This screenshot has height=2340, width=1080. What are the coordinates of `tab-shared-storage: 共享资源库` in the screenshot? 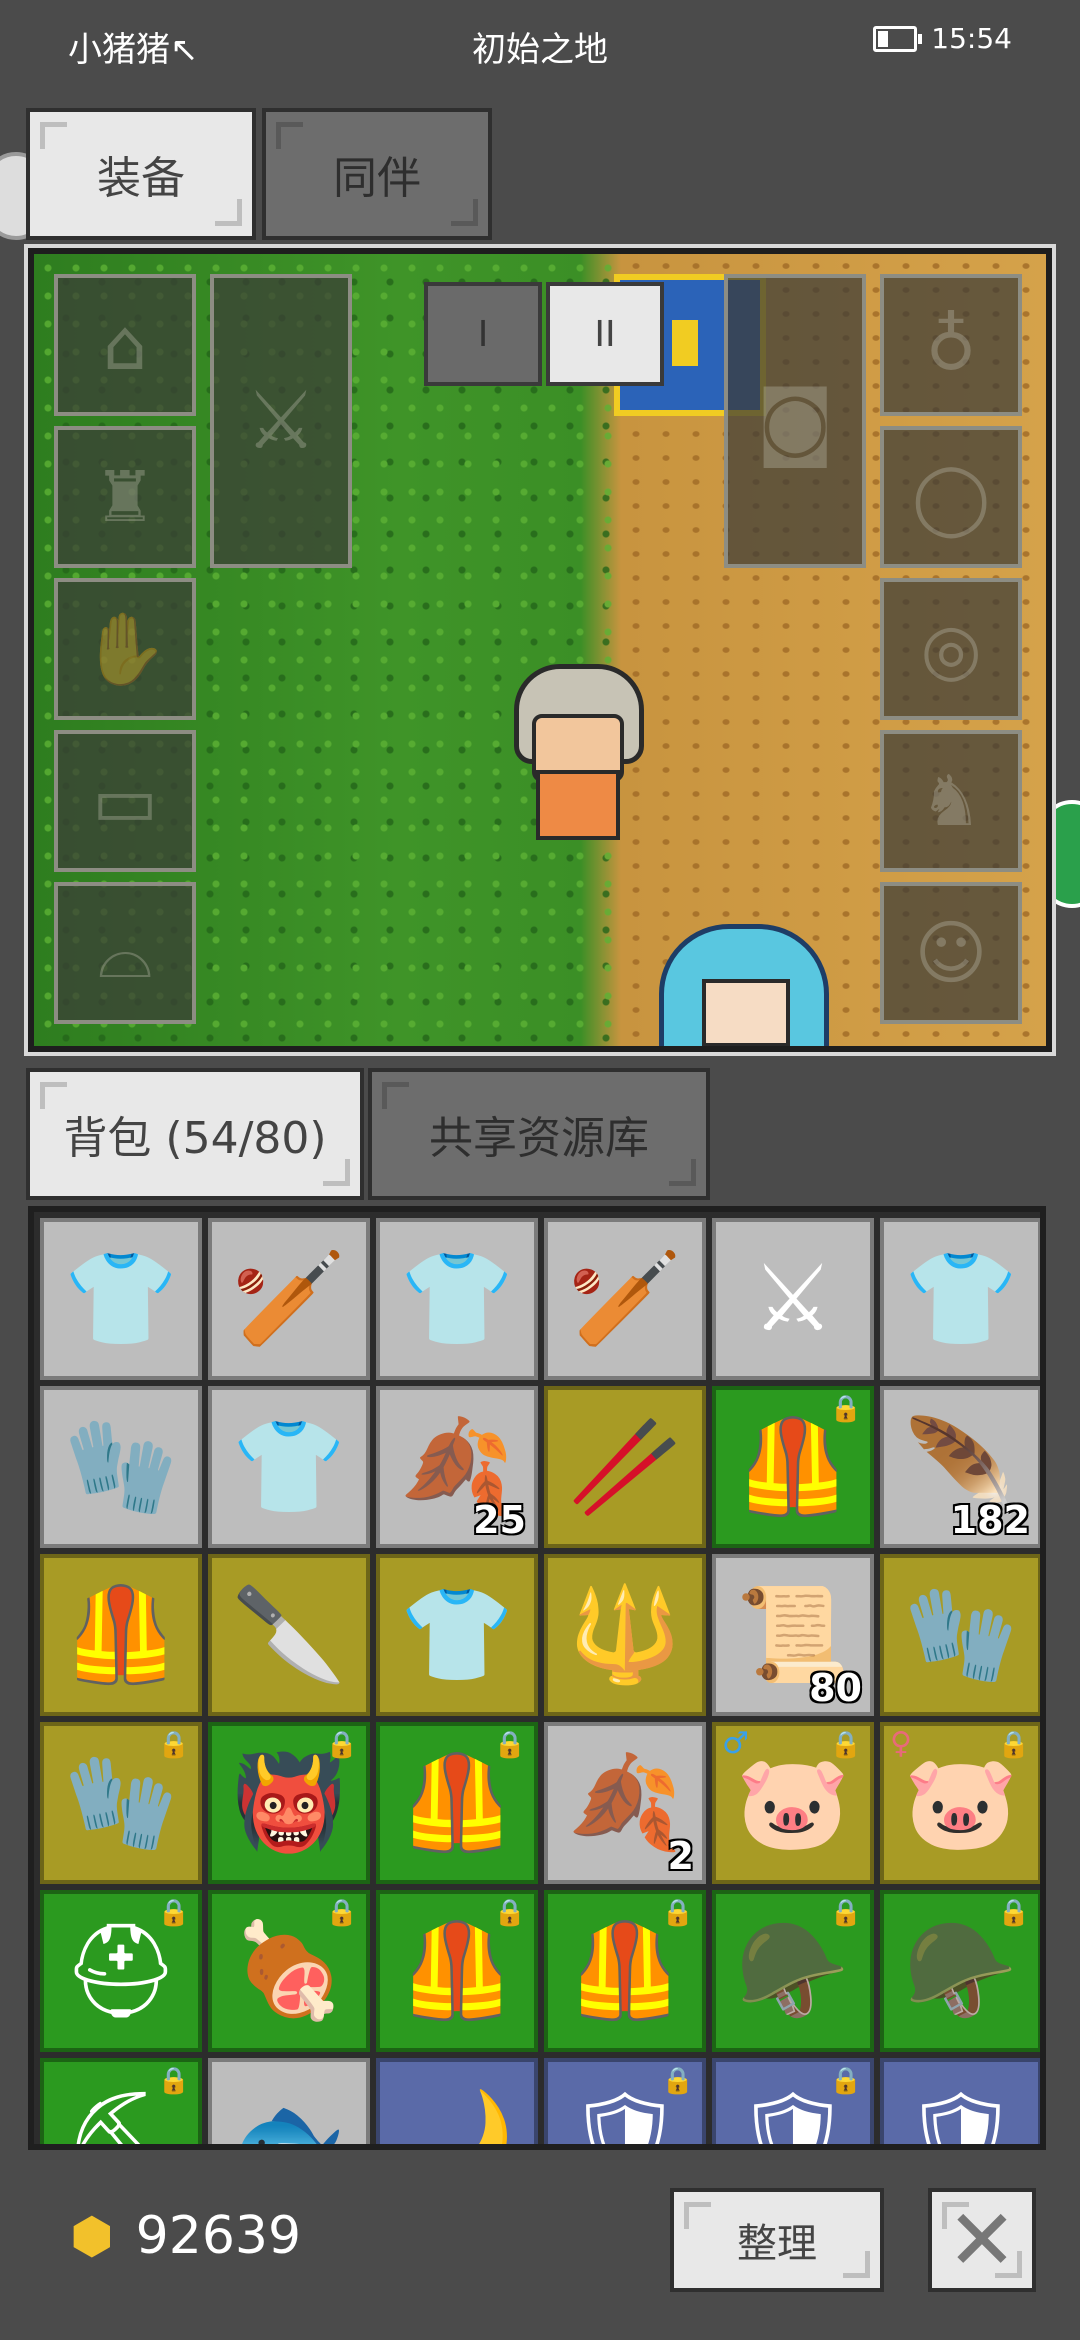 It's located at (539, 1134).